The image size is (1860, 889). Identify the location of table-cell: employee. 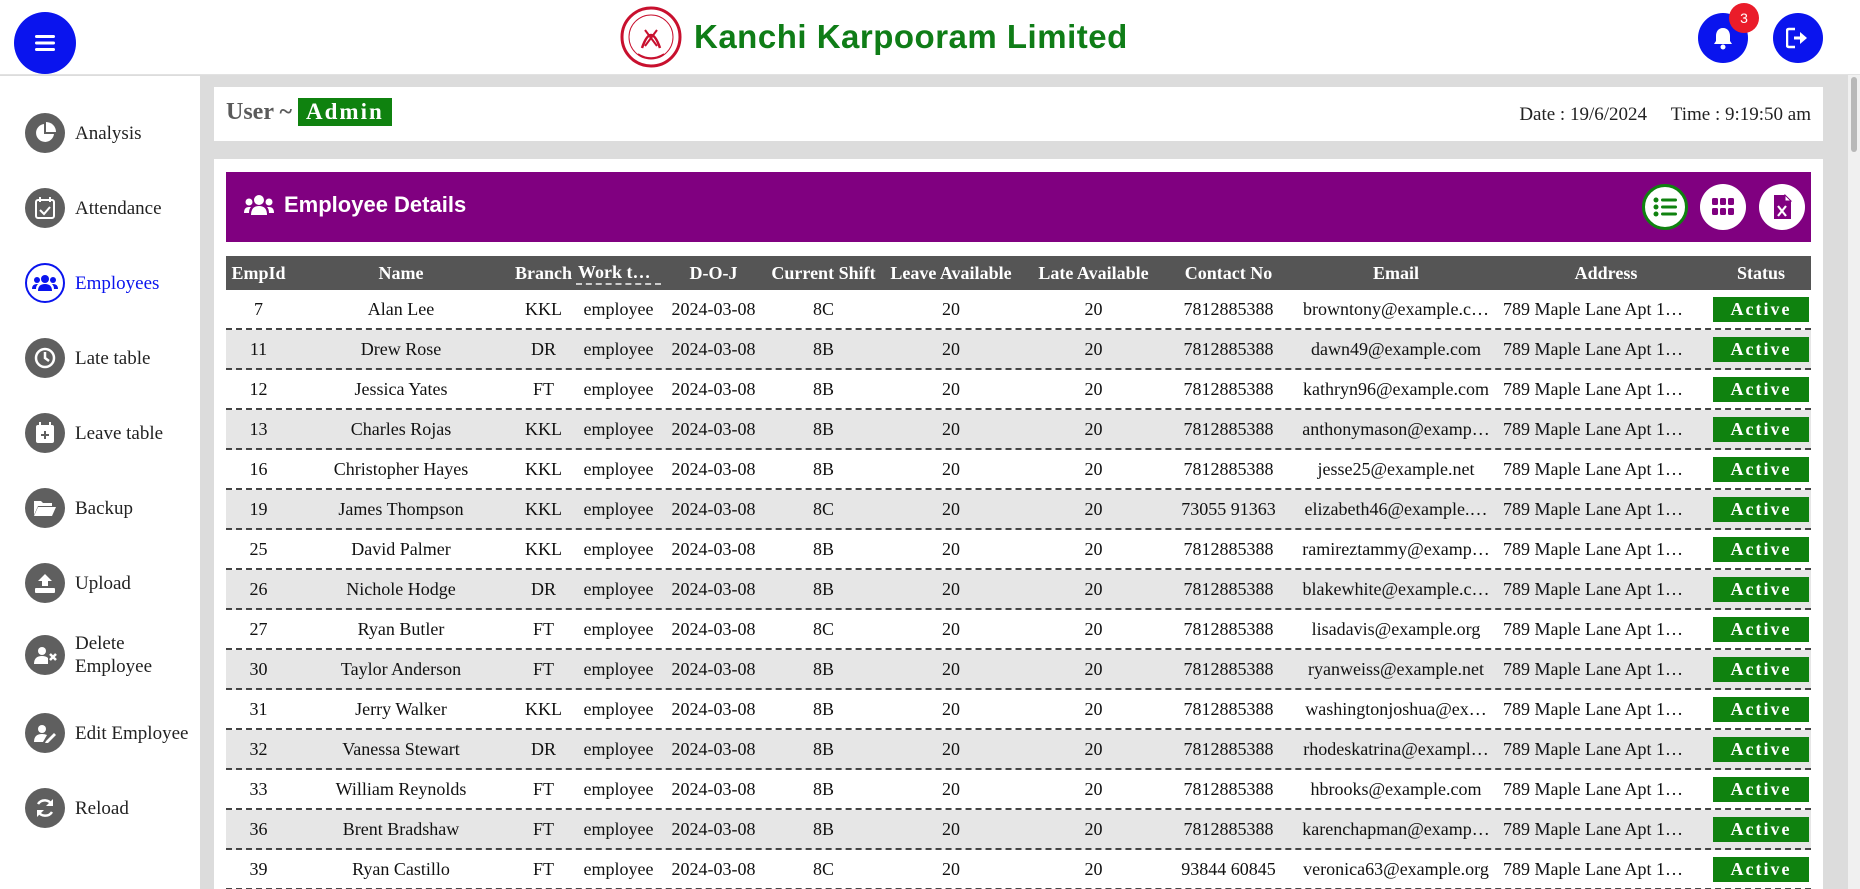
(618, 548).